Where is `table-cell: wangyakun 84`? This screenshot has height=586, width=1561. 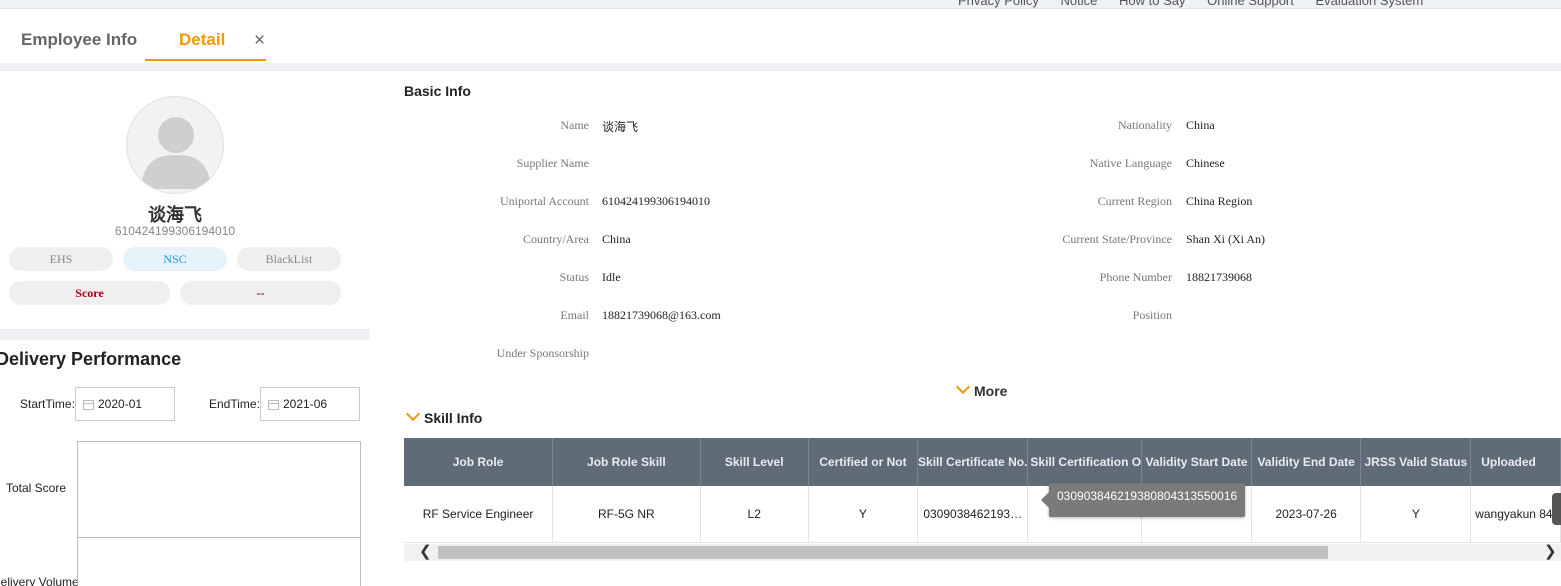 table-cell: wangyakun 84 is located at coordinates (1515, 514).